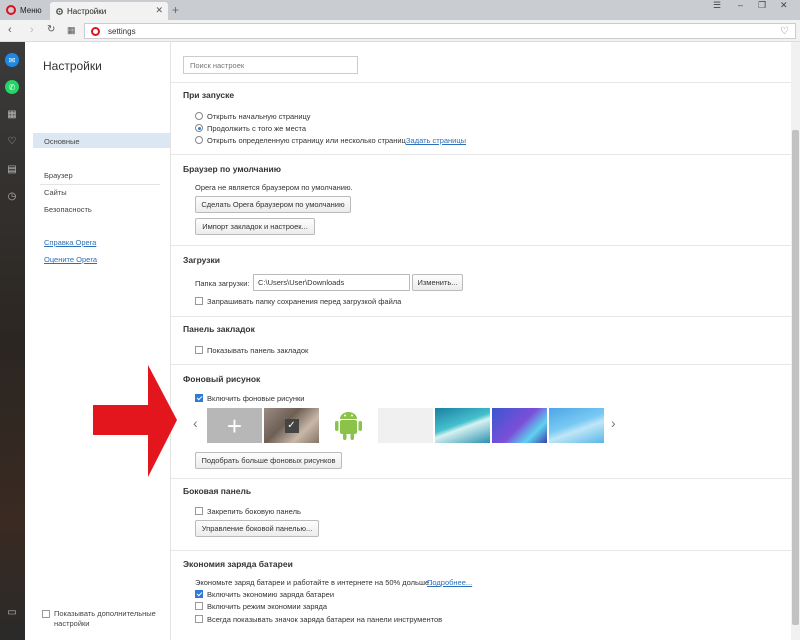 This screenshot has width=800, height=640. What do you see at coordinates (436, 140) in the screenshot?
I see `set-pages-link: Задать страницы` at bounding box center [436, 140].